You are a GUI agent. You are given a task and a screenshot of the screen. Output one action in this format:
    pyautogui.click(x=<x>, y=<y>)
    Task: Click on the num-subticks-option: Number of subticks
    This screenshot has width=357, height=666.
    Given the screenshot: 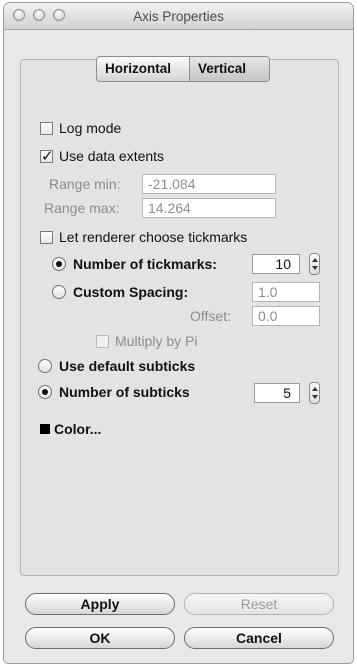 What is the action you would take?
    pyautogui.click(x=114, y=392)
    